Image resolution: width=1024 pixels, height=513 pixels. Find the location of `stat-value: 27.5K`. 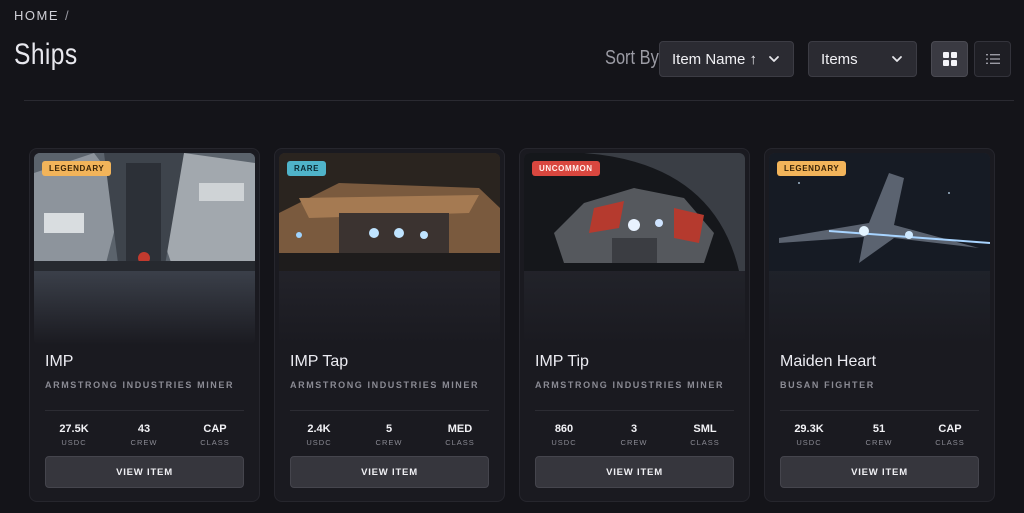

stat-value: 27.5K is located at coordinates (74, 429).